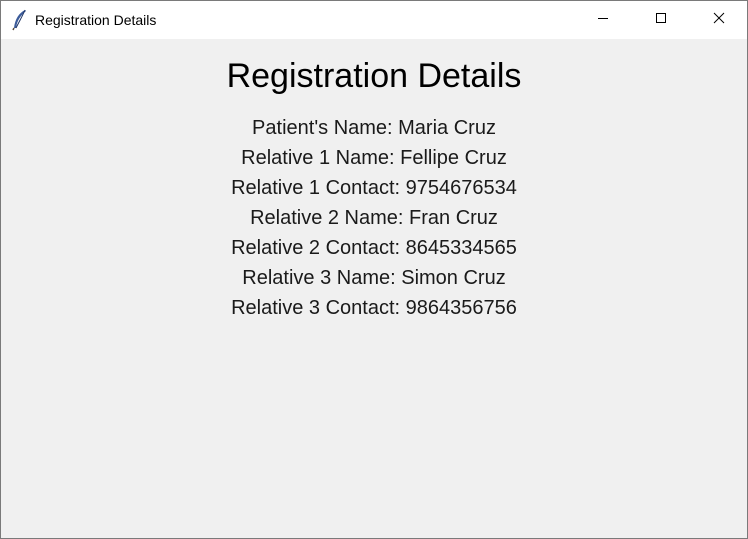 The height and width of the screenshot is (539, 748). What do you see at coordinates (374, 20) in the screenshot?
I see `title-bar: Registration Details` at bounding box center [374, 20].